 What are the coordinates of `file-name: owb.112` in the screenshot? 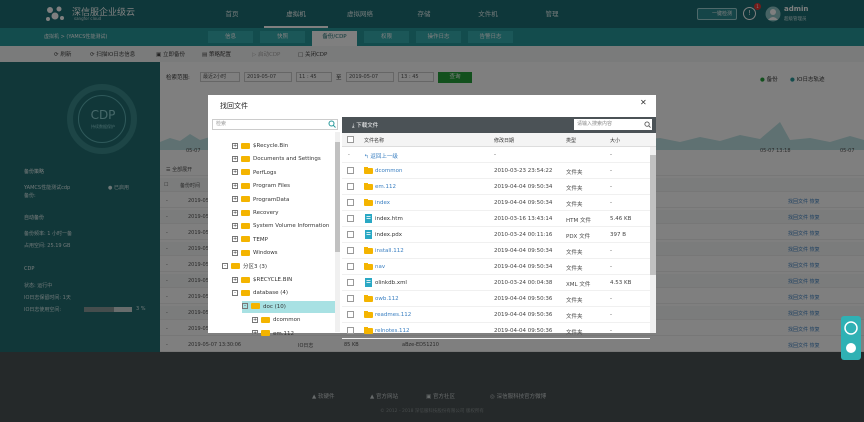 It's located at (387, 299).